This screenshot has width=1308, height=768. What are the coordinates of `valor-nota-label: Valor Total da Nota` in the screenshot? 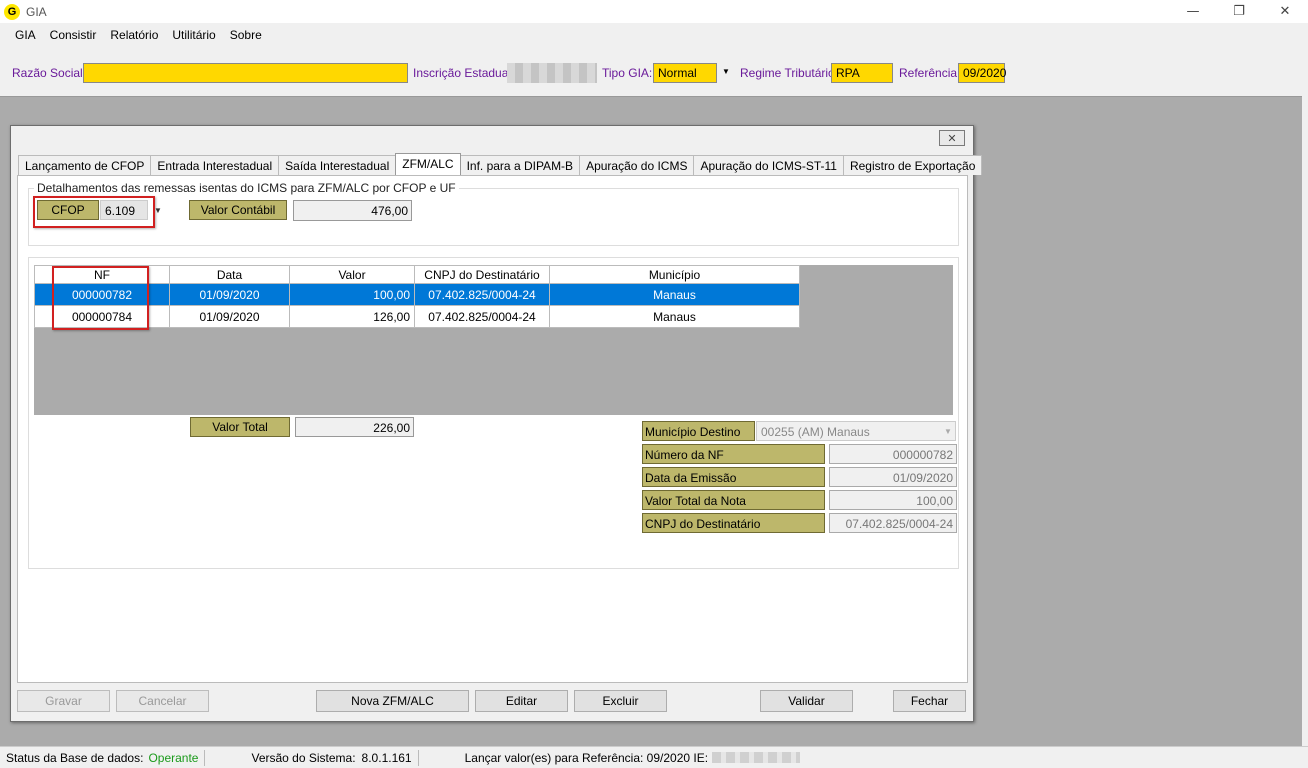 It's located at (733, 500).